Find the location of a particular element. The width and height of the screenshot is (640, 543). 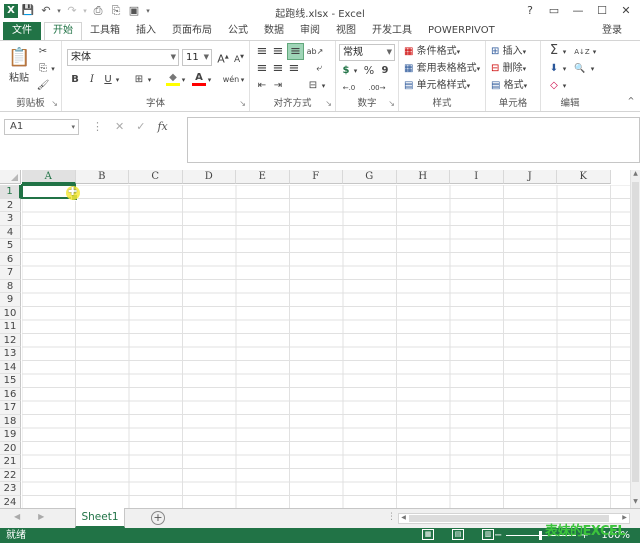

row-header-12: 12 is located at coordinates (10, 340).